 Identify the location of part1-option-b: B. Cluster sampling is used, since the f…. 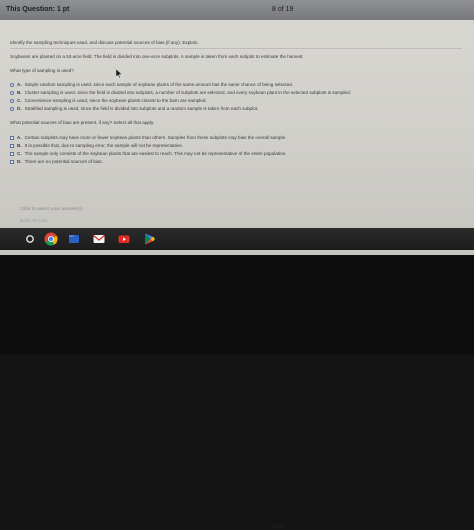
(180, 92).